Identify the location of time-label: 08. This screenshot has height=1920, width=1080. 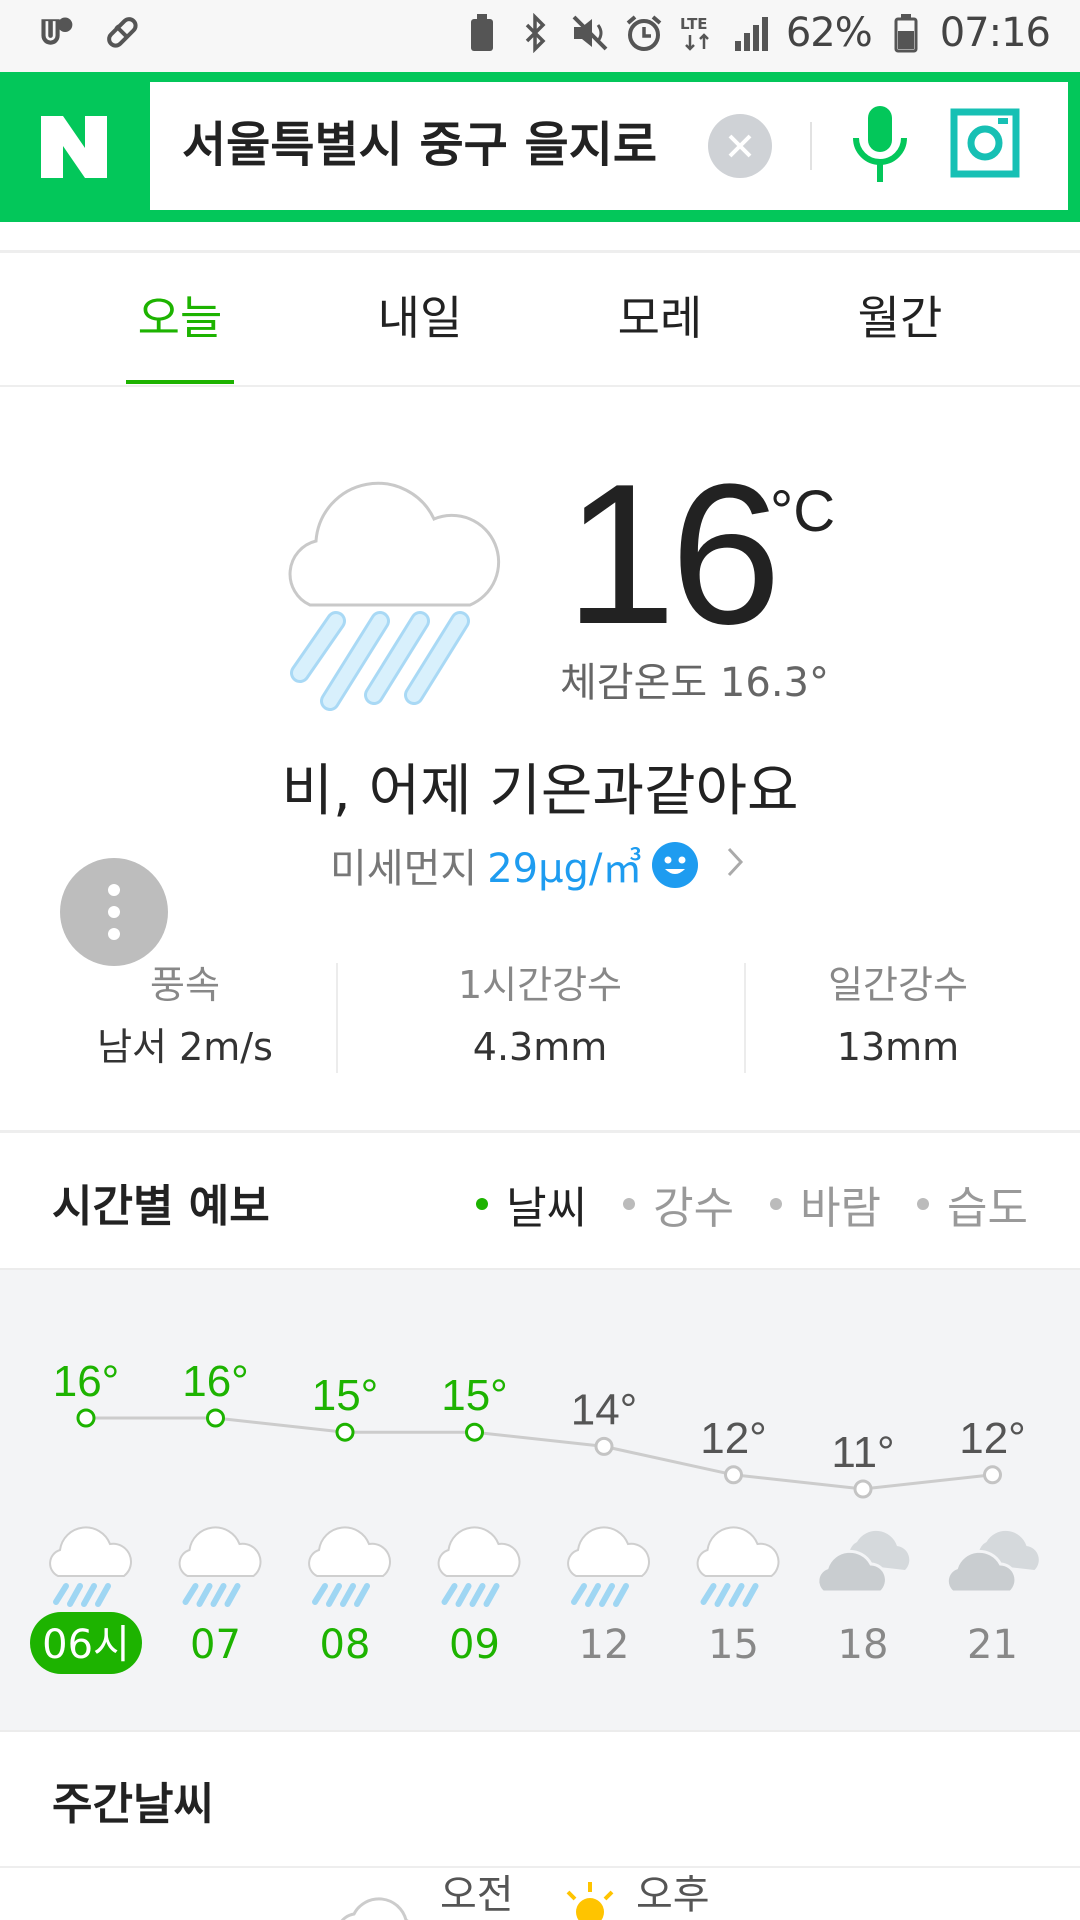
(345, 1645).